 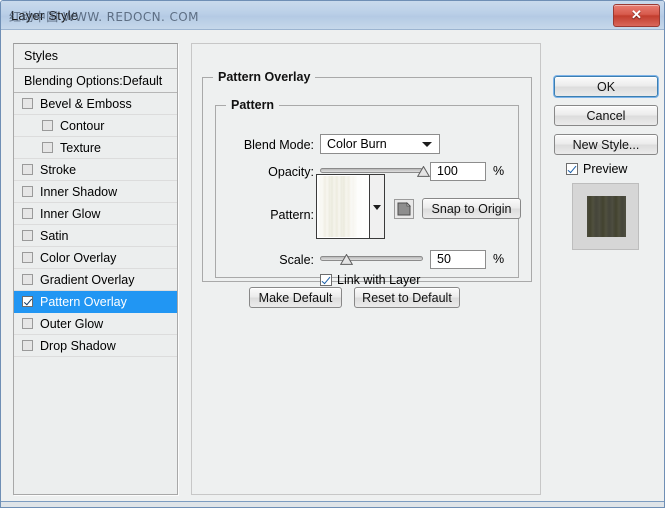 I want to click on ok-button: OK, so click(x=606, y=86).